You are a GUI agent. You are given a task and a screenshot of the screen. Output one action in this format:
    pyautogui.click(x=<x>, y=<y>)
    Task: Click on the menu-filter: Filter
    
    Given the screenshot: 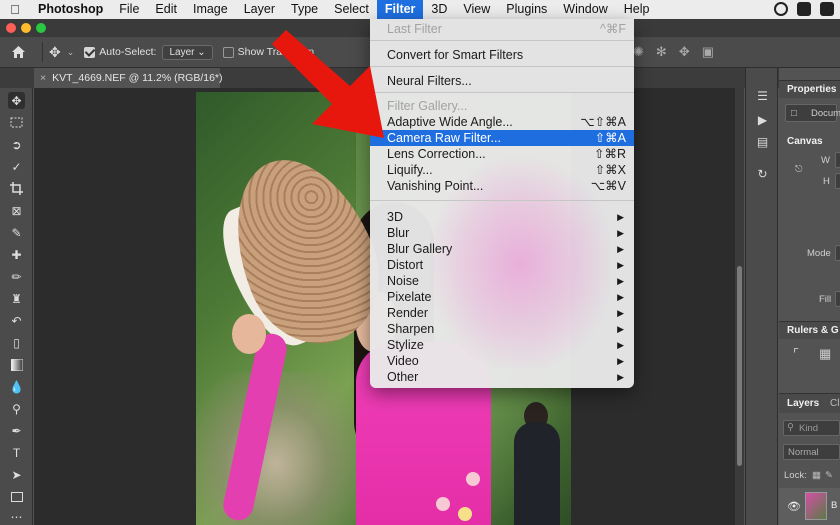 What is the action you would take?
    pyautogui.click(x=400, y=9)
    